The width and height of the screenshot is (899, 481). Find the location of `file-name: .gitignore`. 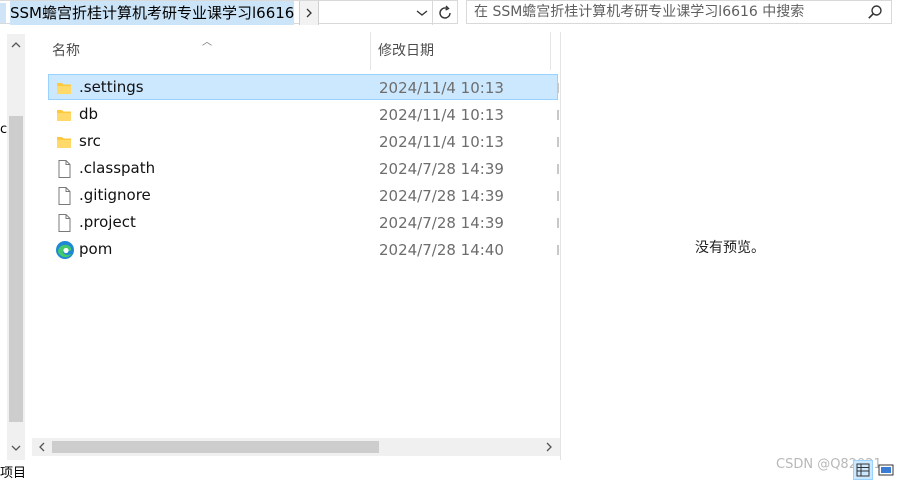

file-name: .gitignore is located at coordinates (115, 195).